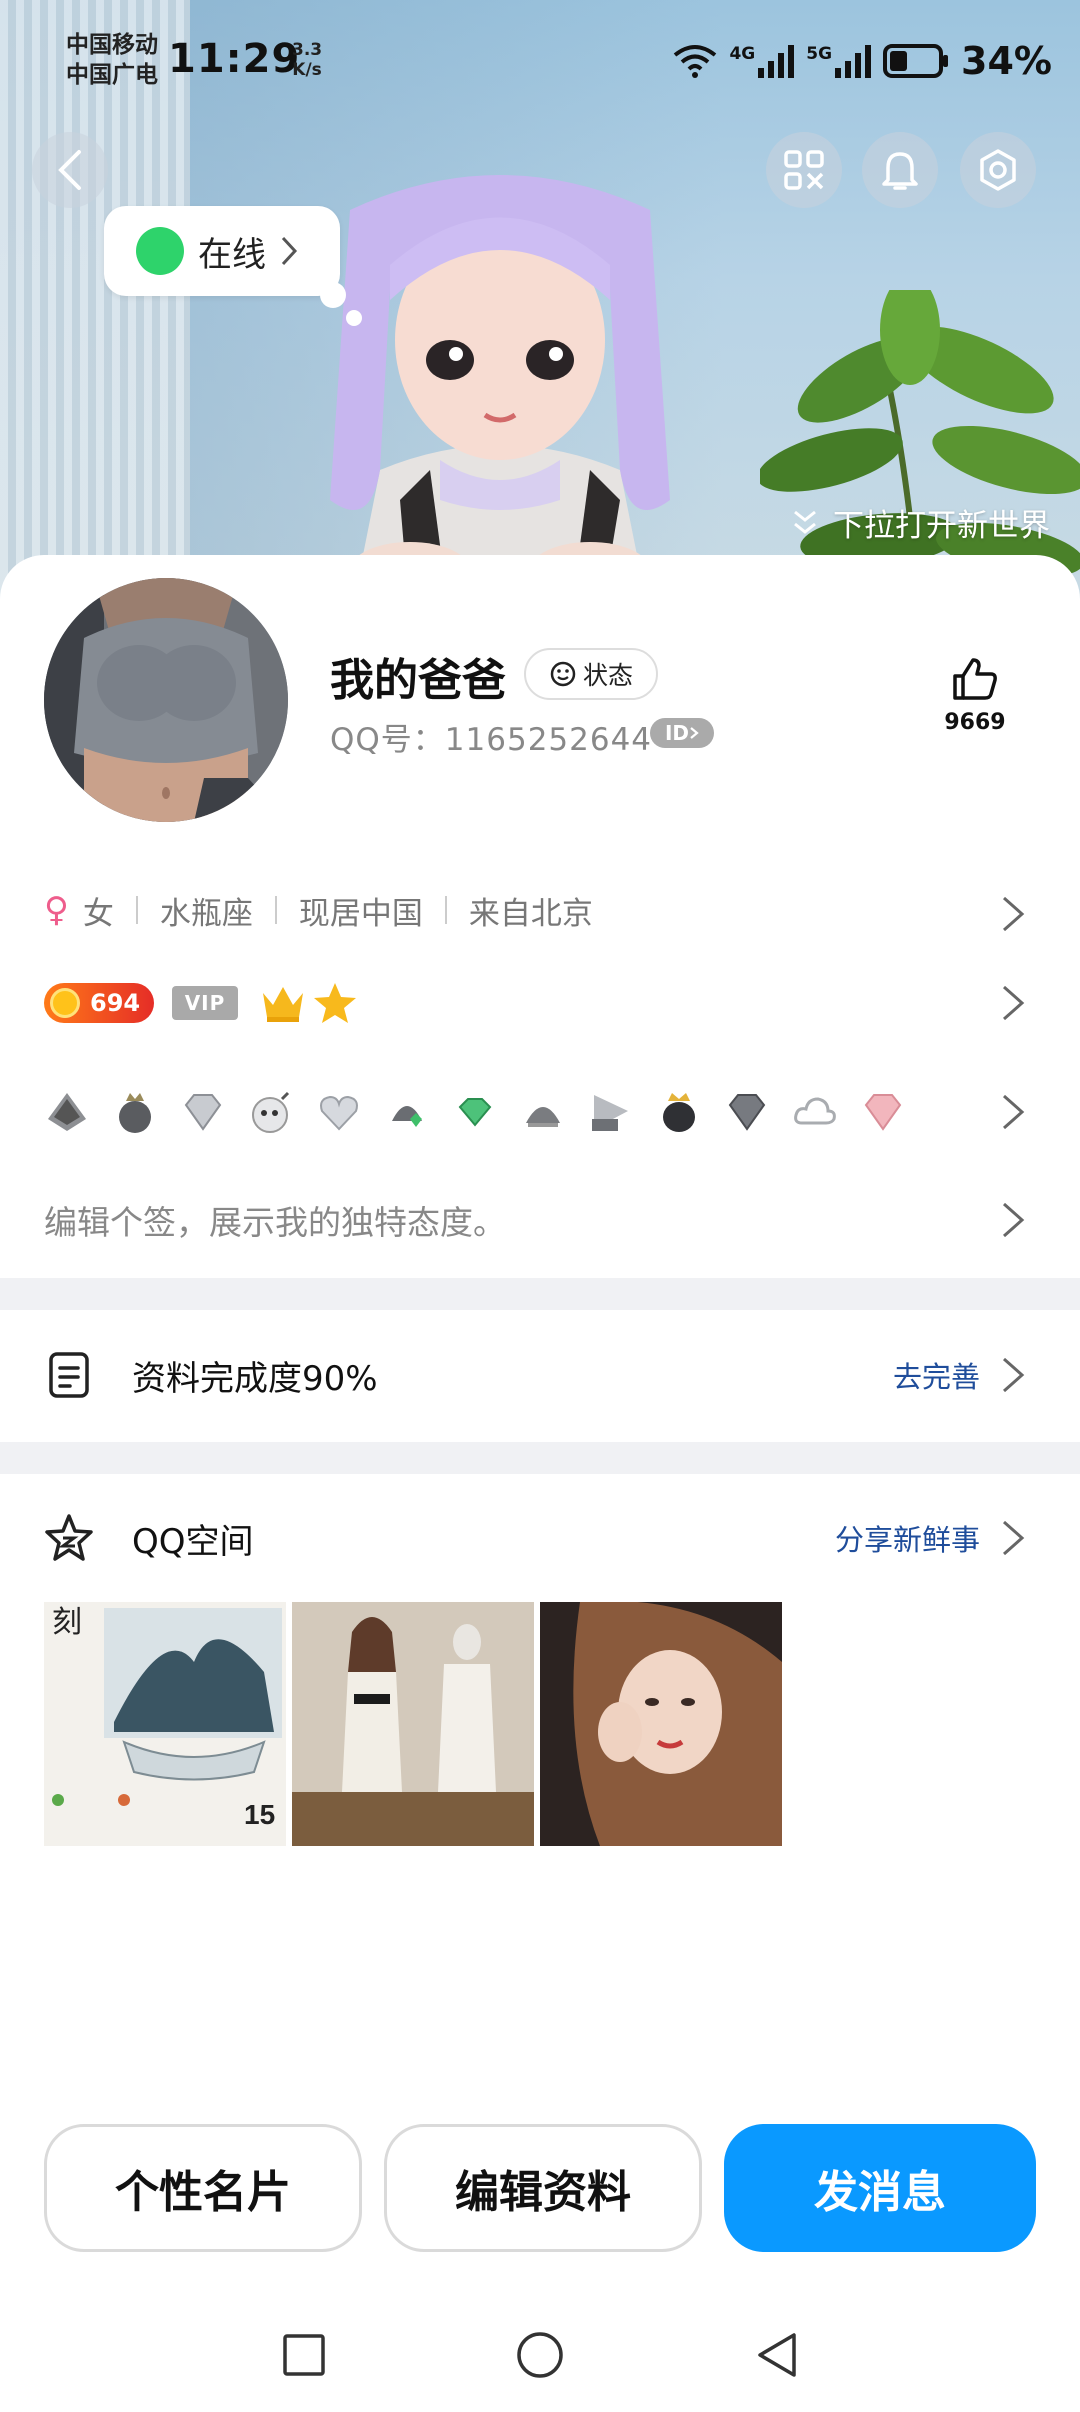  Describe the element at coordinates (677, 733) in the screenshot. I see `id-badge-label: ID` at that location.